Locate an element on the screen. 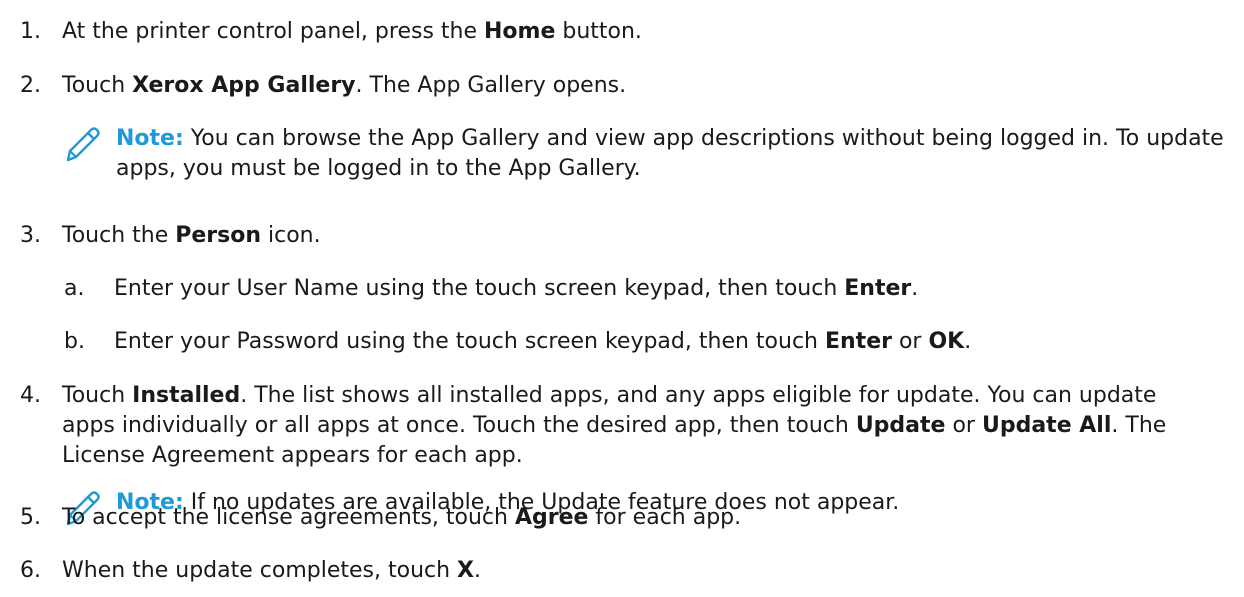  step-number: 3. is located at coordinates (30, 235).